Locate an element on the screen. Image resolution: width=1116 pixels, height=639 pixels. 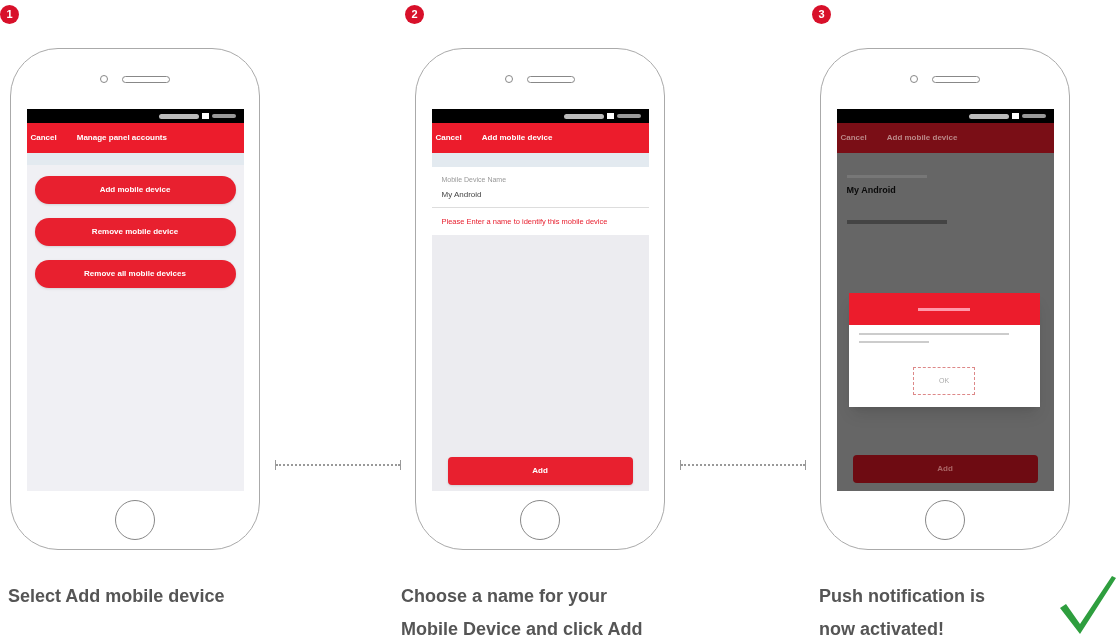
menu-button: Remove all mobile devices is located at coordinates (135, 274).